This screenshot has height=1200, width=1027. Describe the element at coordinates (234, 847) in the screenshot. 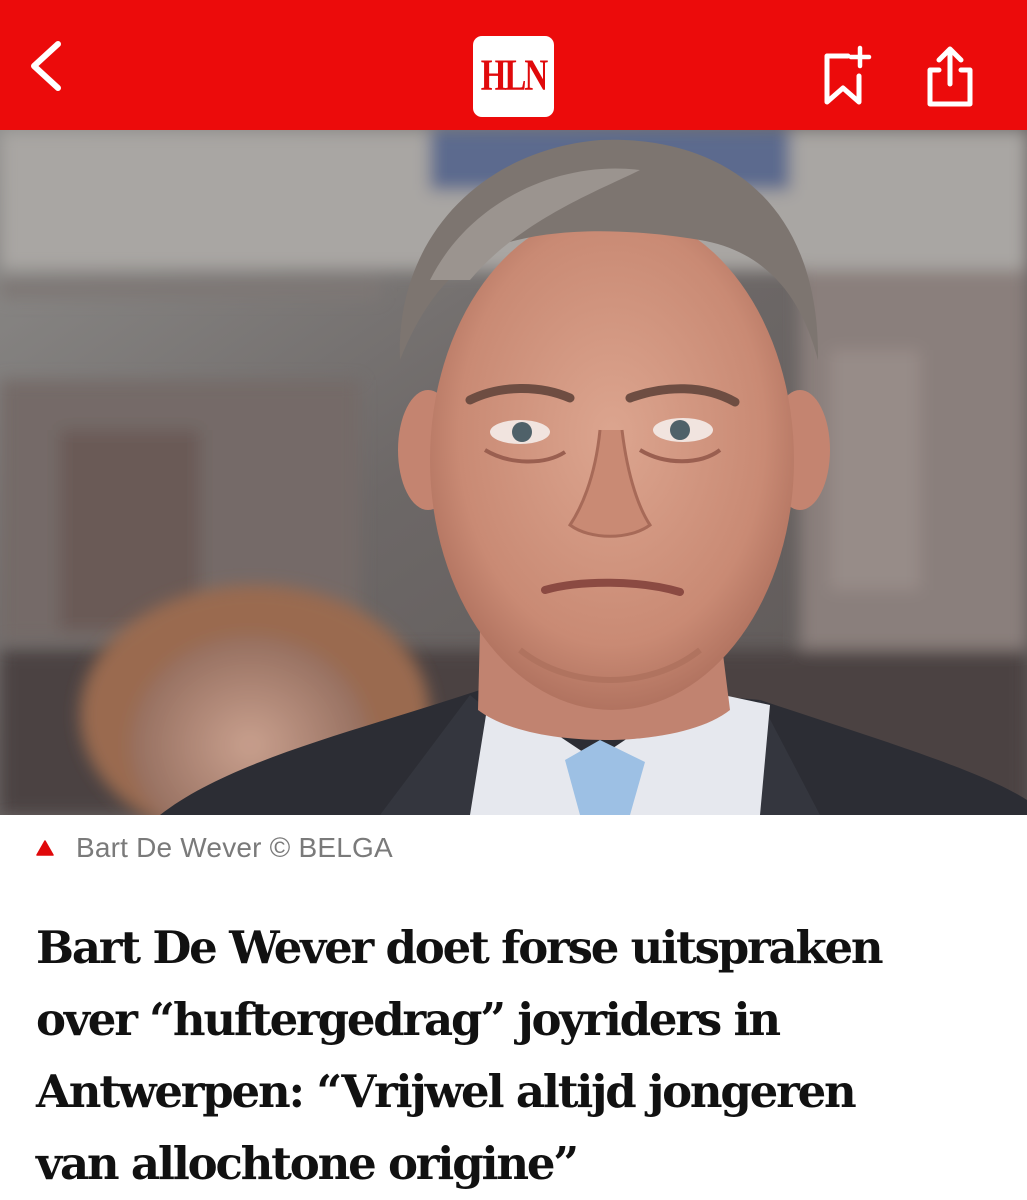

I see `caption-text: Bart De Wever © BELGA` at that location.